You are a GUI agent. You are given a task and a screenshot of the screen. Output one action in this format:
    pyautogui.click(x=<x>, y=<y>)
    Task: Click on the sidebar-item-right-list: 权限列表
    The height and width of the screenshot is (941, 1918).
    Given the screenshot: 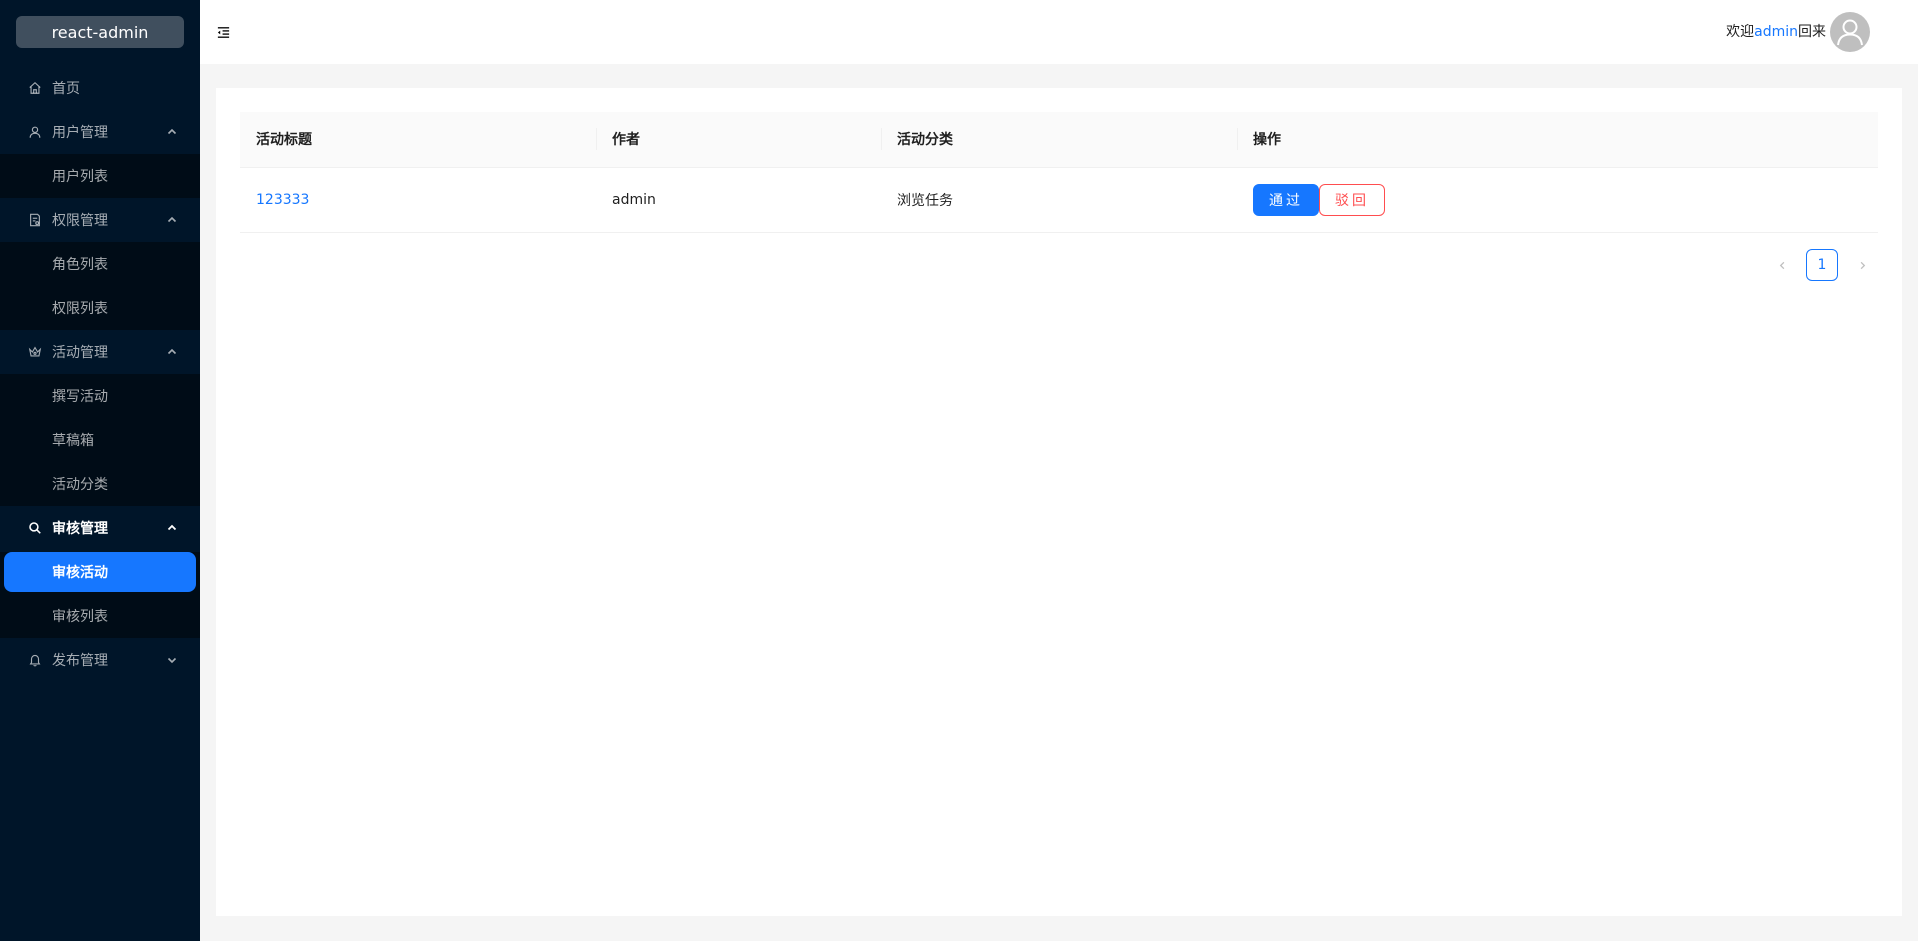 What is the action you would take?
    pyautogui.click(x=100, y=308)
    